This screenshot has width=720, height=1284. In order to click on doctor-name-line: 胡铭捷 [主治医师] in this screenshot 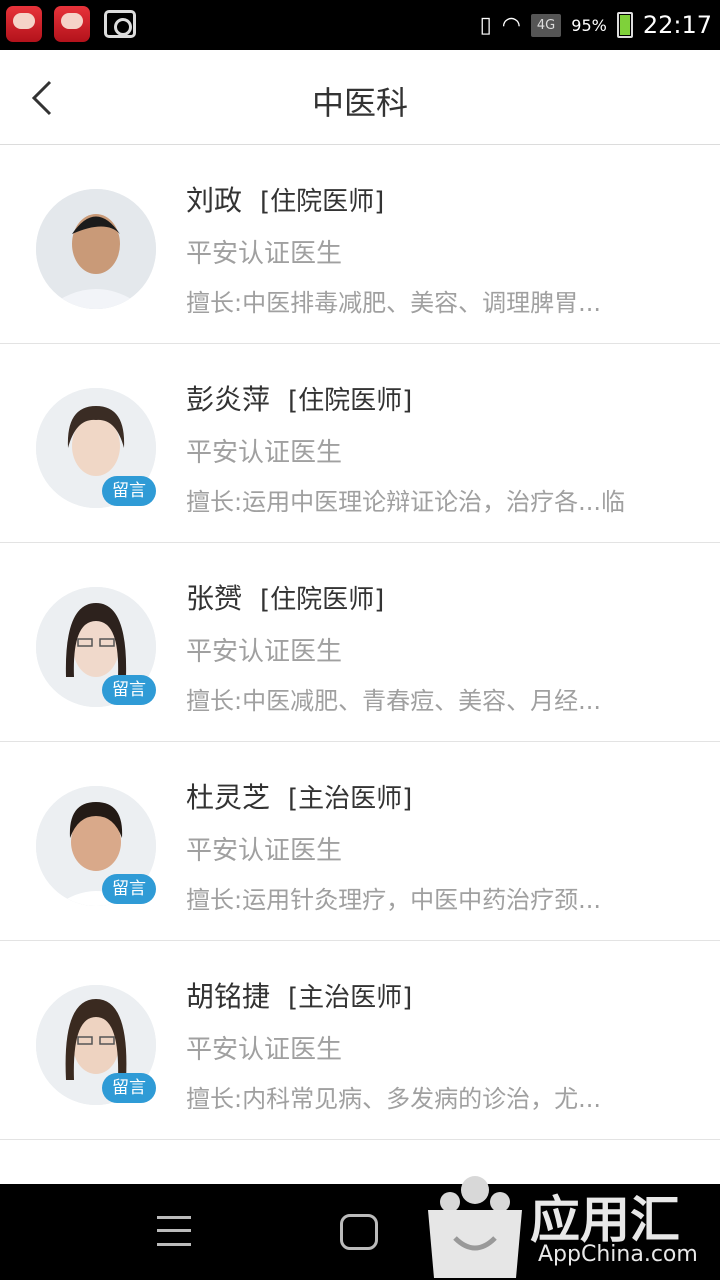, I will do `click(299, 995)`.